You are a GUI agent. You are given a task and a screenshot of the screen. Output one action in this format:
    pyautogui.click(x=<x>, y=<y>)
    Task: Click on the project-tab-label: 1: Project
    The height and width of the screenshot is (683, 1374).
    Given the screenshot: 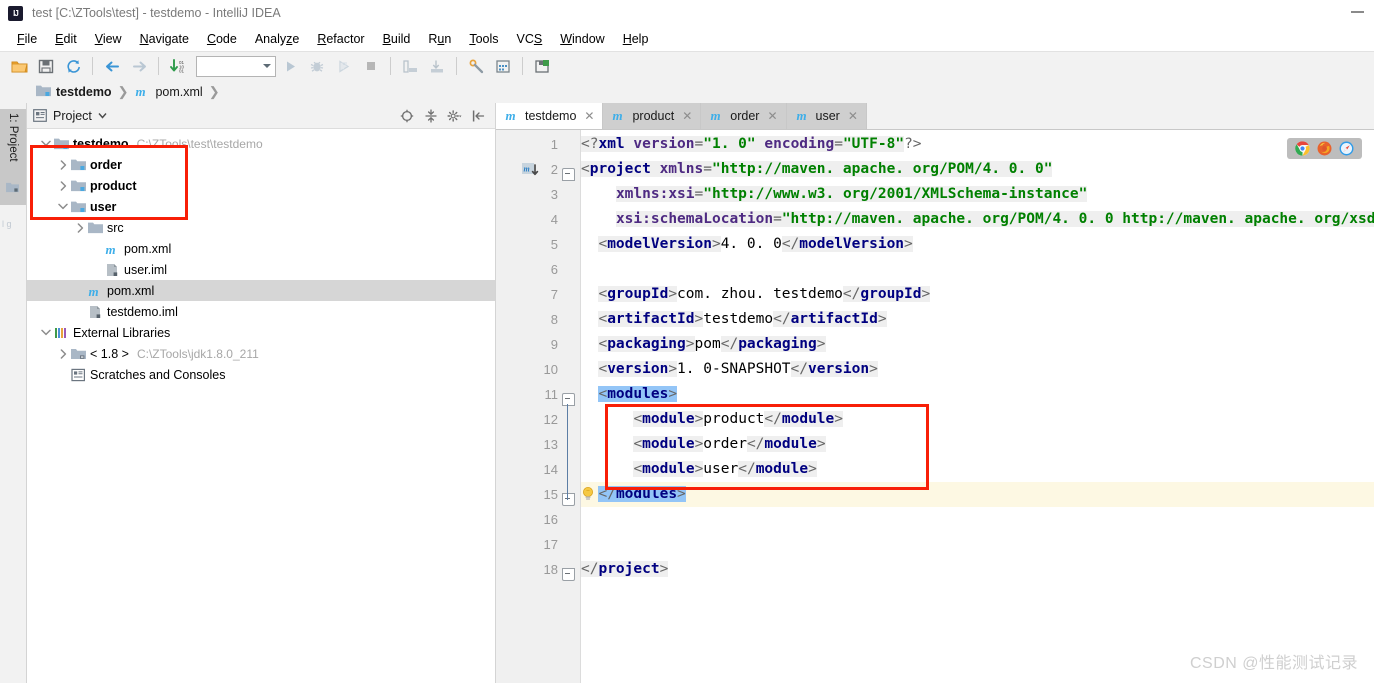 What is the action you would take?
    pyautogui.click(x=13, y=137)
    